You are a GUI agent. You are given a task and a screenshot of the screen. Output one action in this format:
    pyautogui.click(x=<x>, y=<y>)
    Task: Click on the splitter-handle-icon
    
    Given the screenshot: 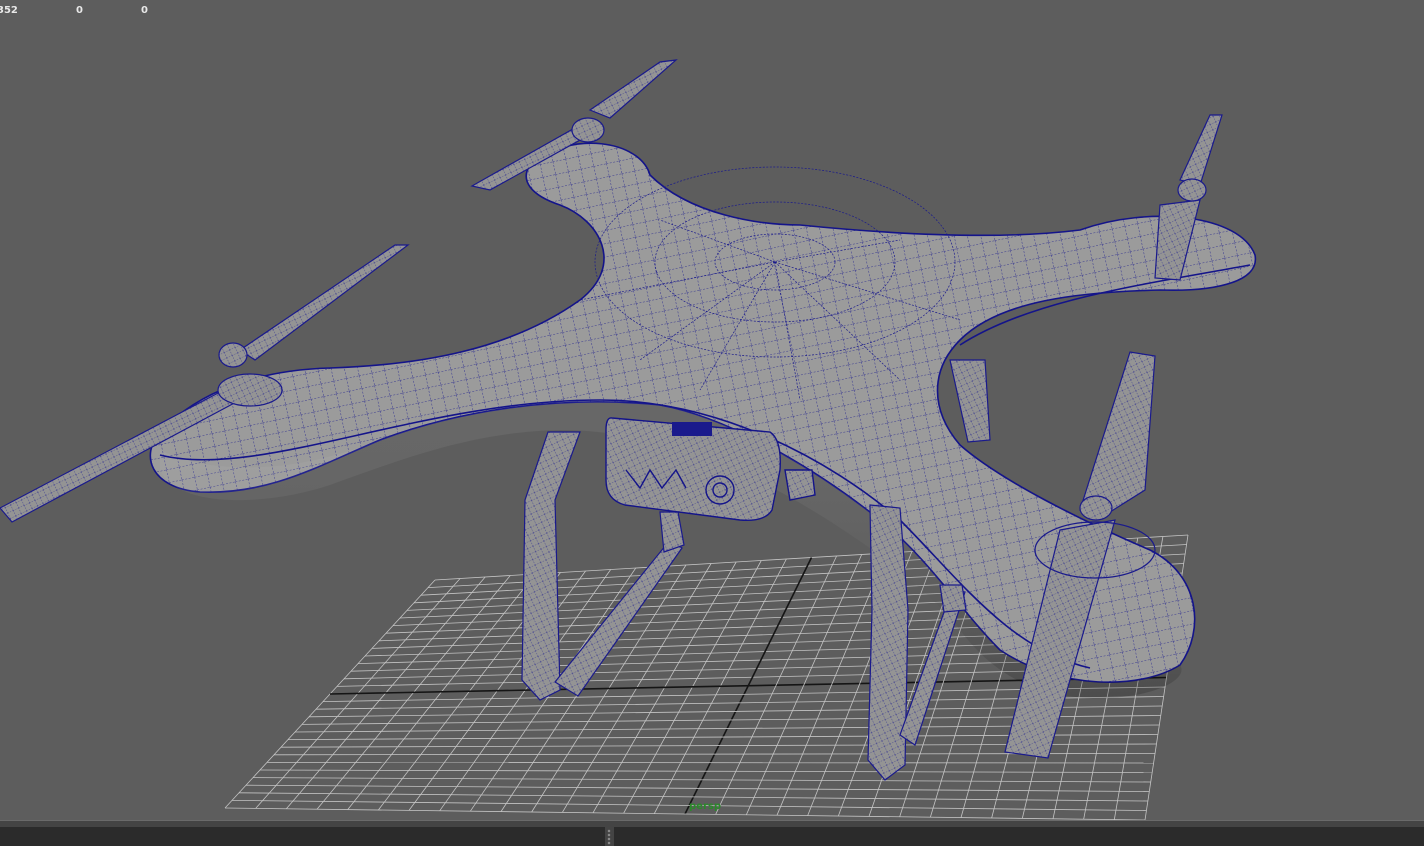 What is the action you would take?
    pyautogui.click(x=609, y=837)
    